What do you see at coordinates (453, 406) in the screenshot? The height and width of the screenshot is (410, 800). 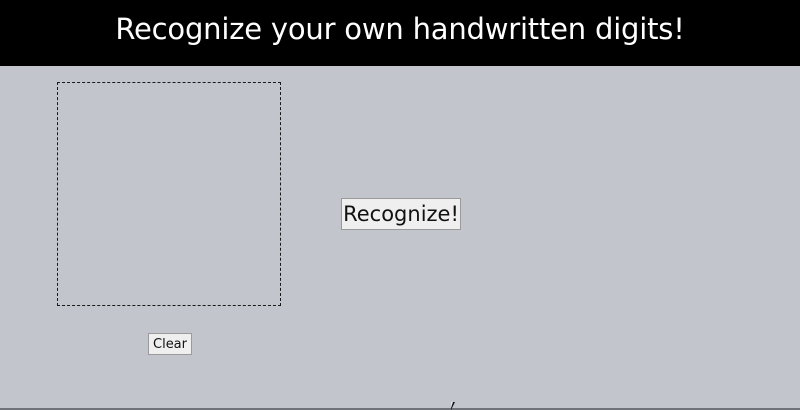 I see `mouse-pointer-icon` at bounding box center [453, 406].